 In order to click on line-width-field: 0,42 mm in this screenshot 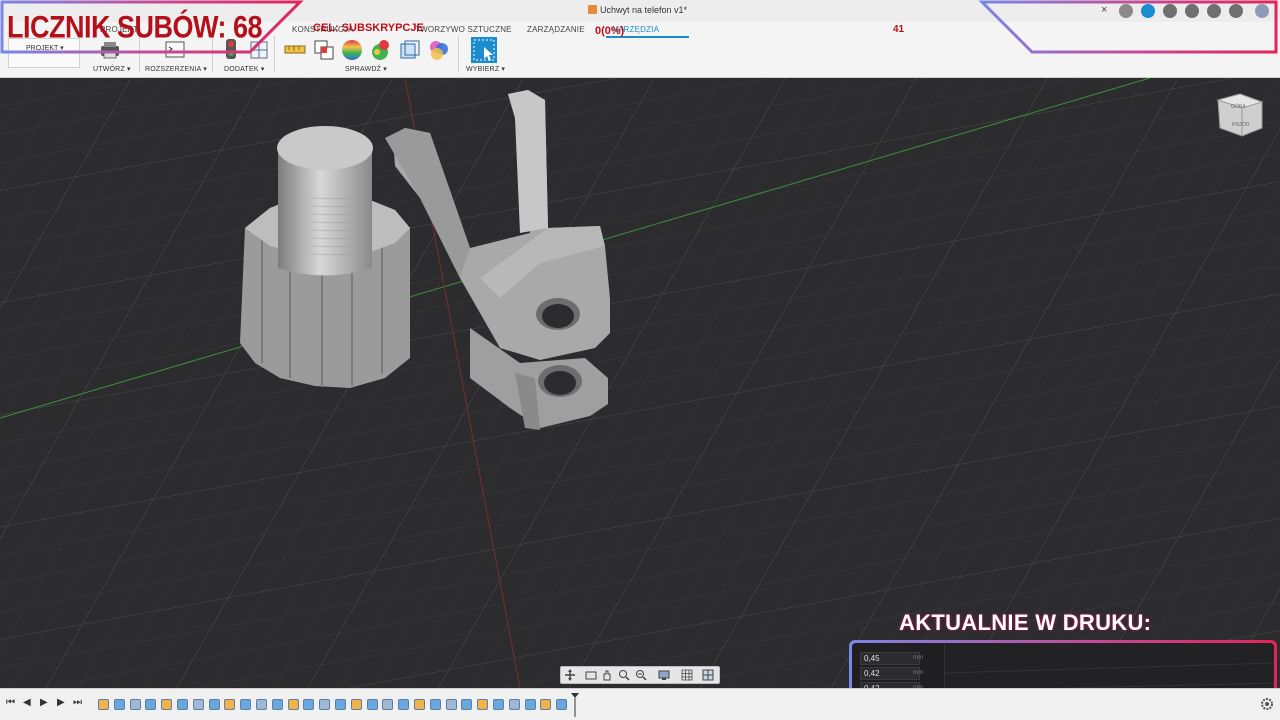, I will do `click(891, 673)`.